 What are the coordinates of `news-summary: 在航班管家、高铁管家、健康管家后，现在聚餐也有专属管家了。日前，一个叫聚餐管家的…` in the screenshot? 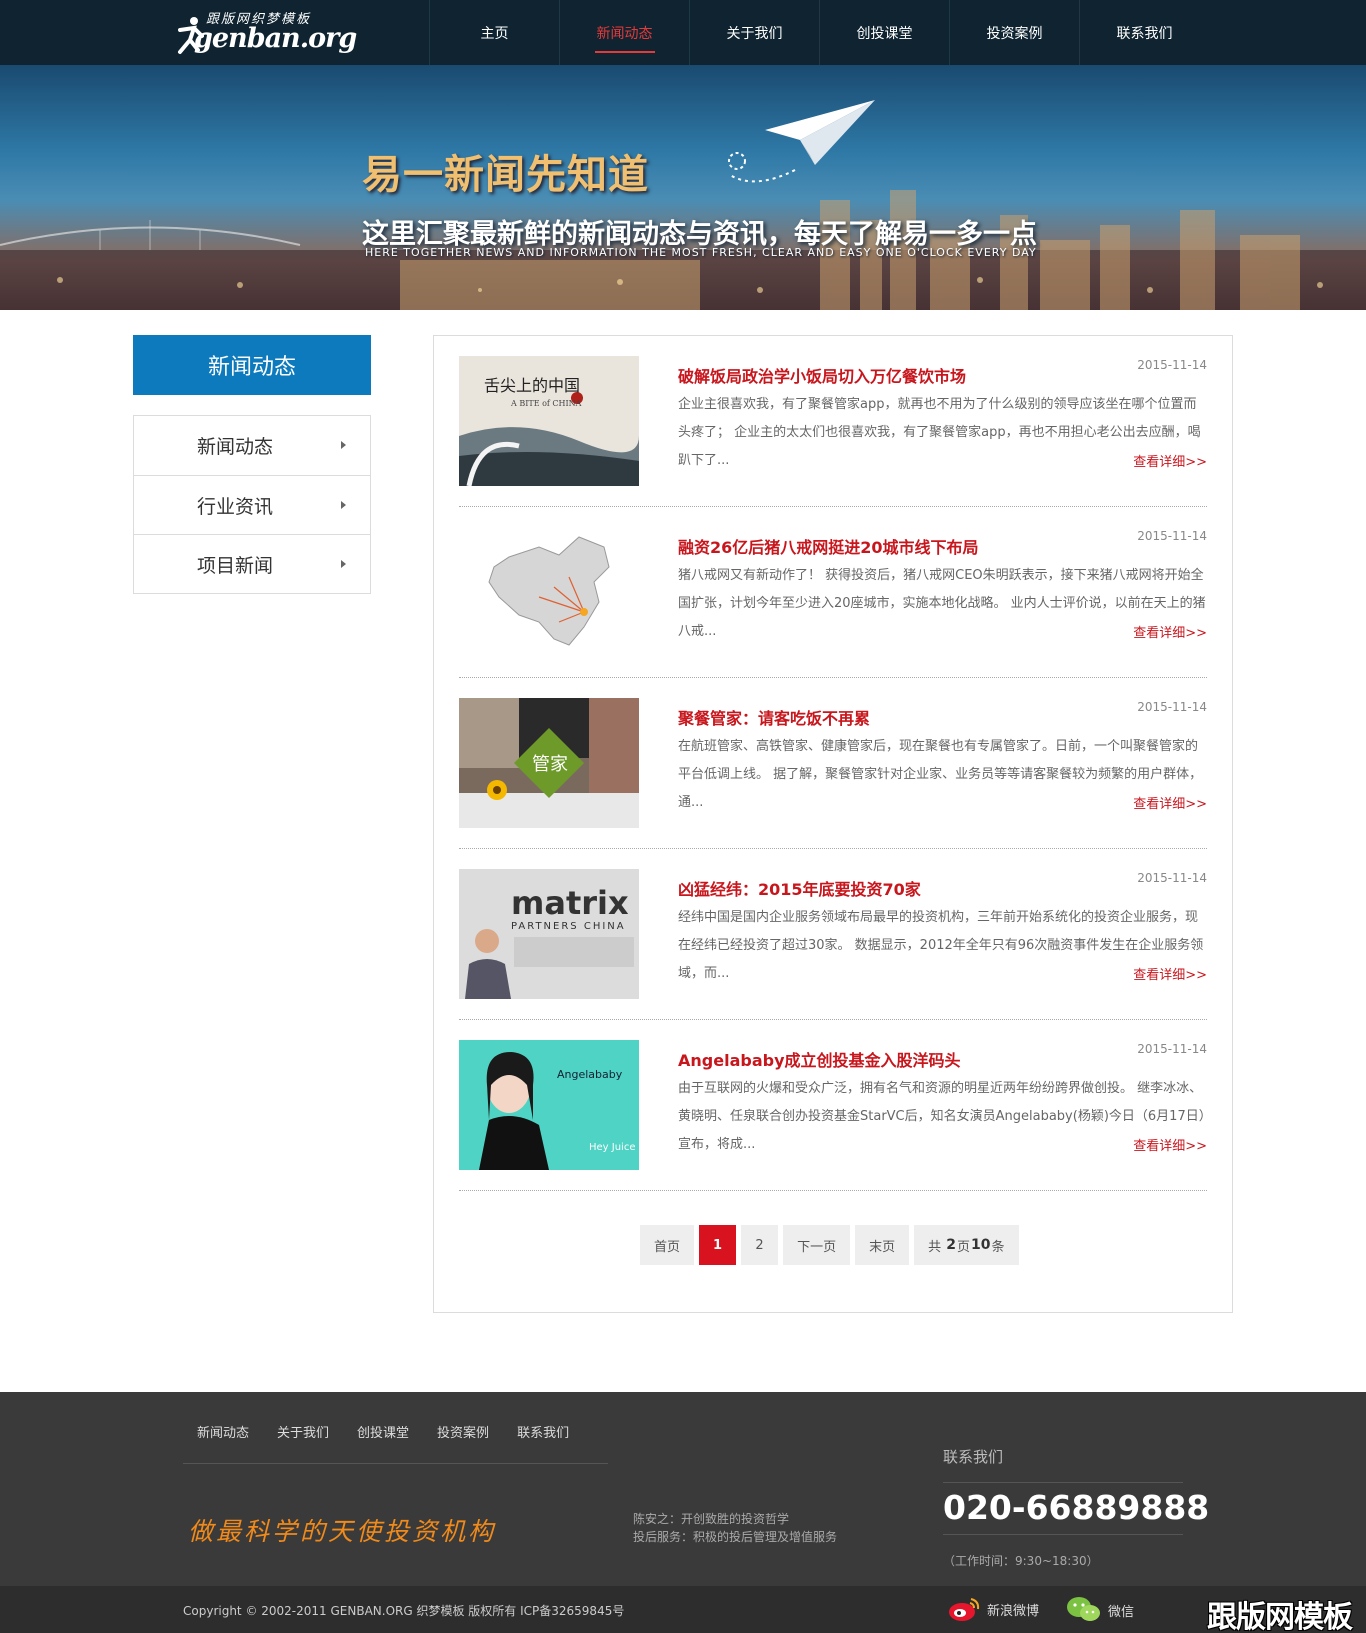 It's located at (940, 774).